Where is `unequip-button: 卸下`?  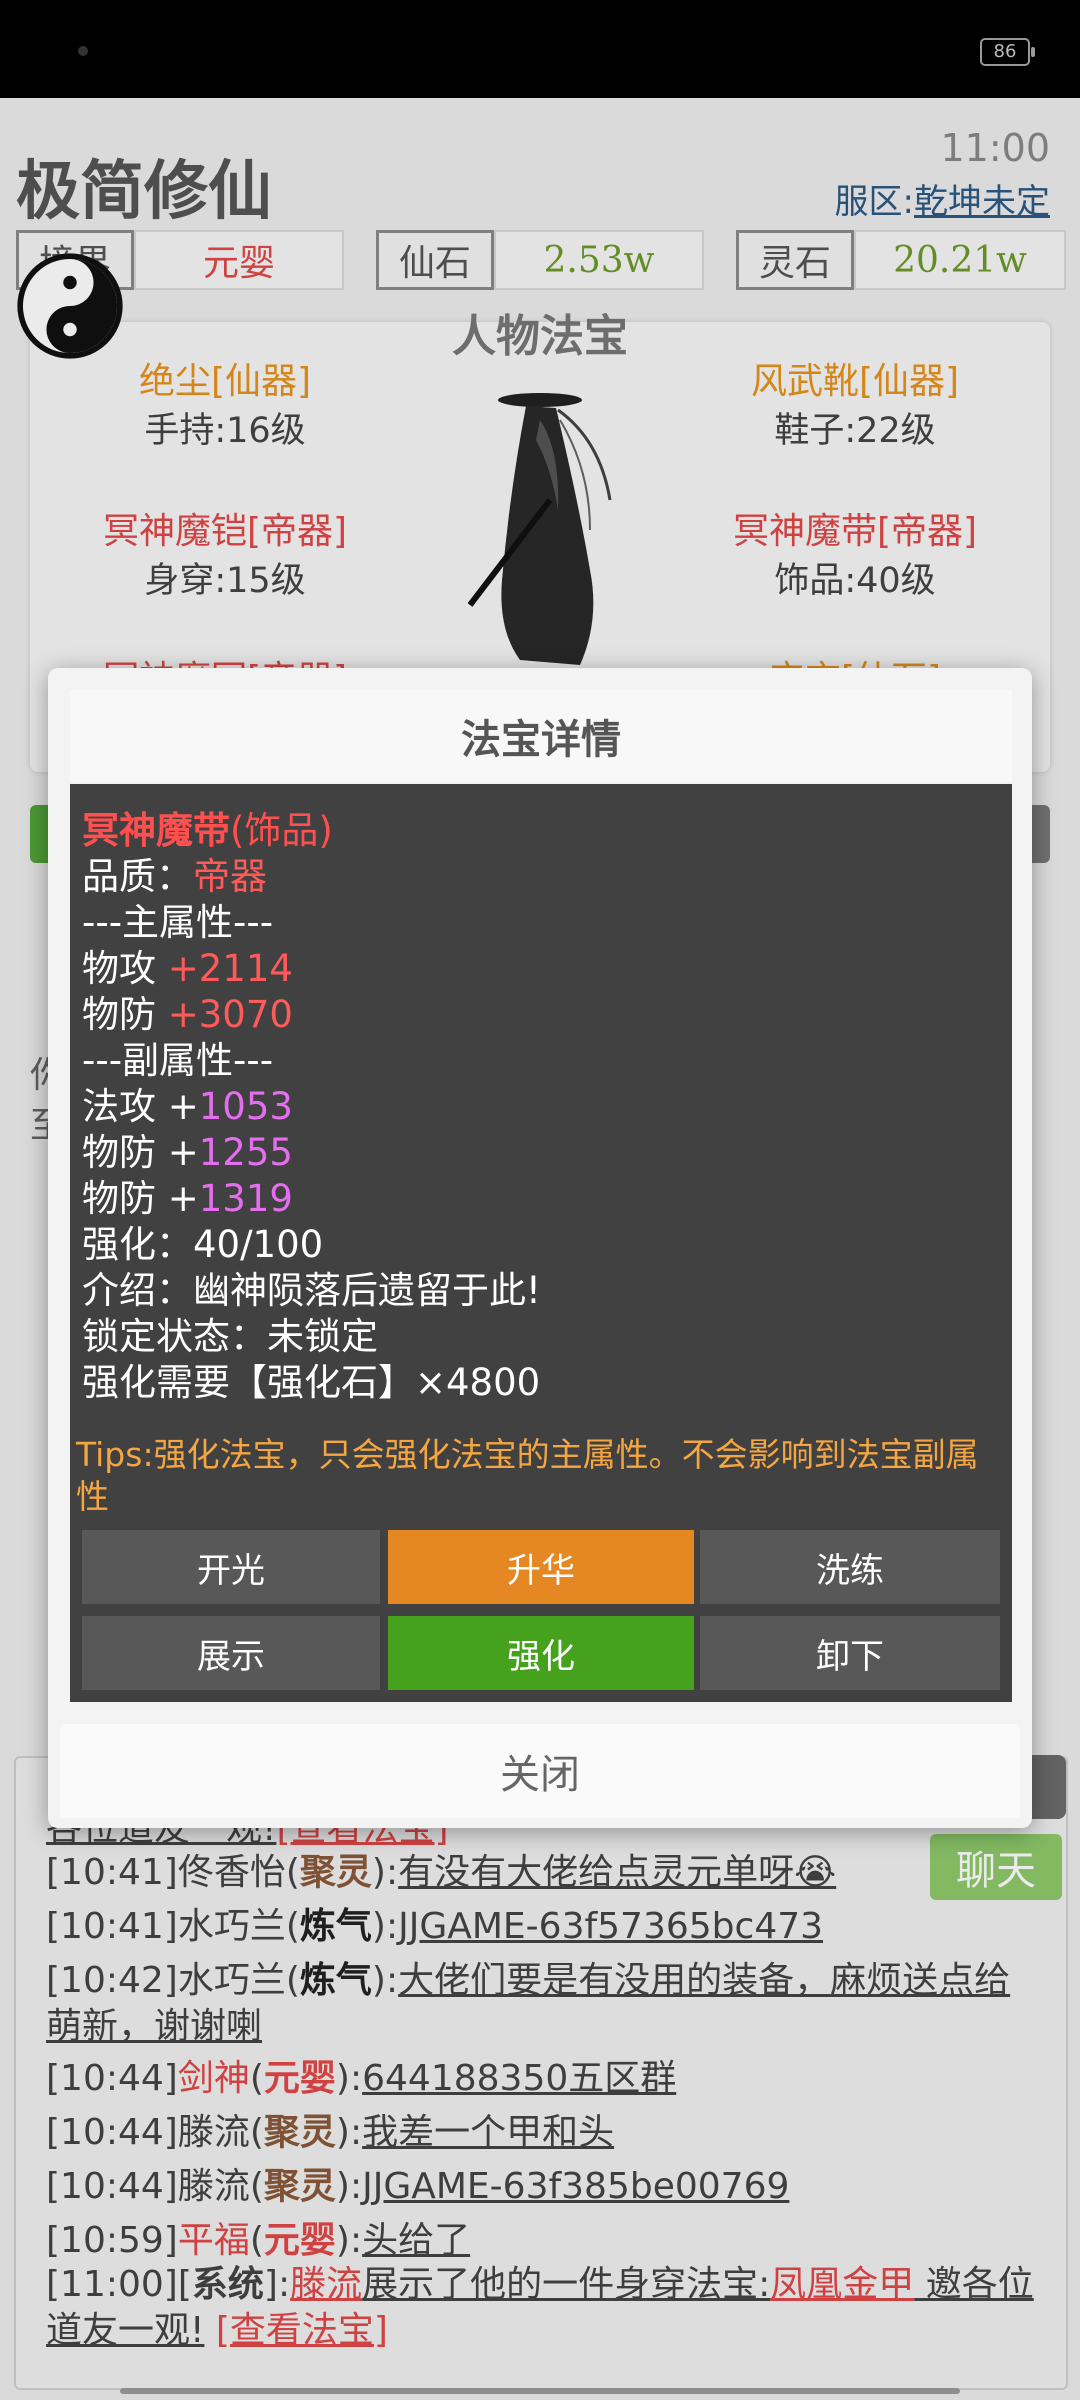
unequip-button: 卸下 is located at coordinates (850, 1653).